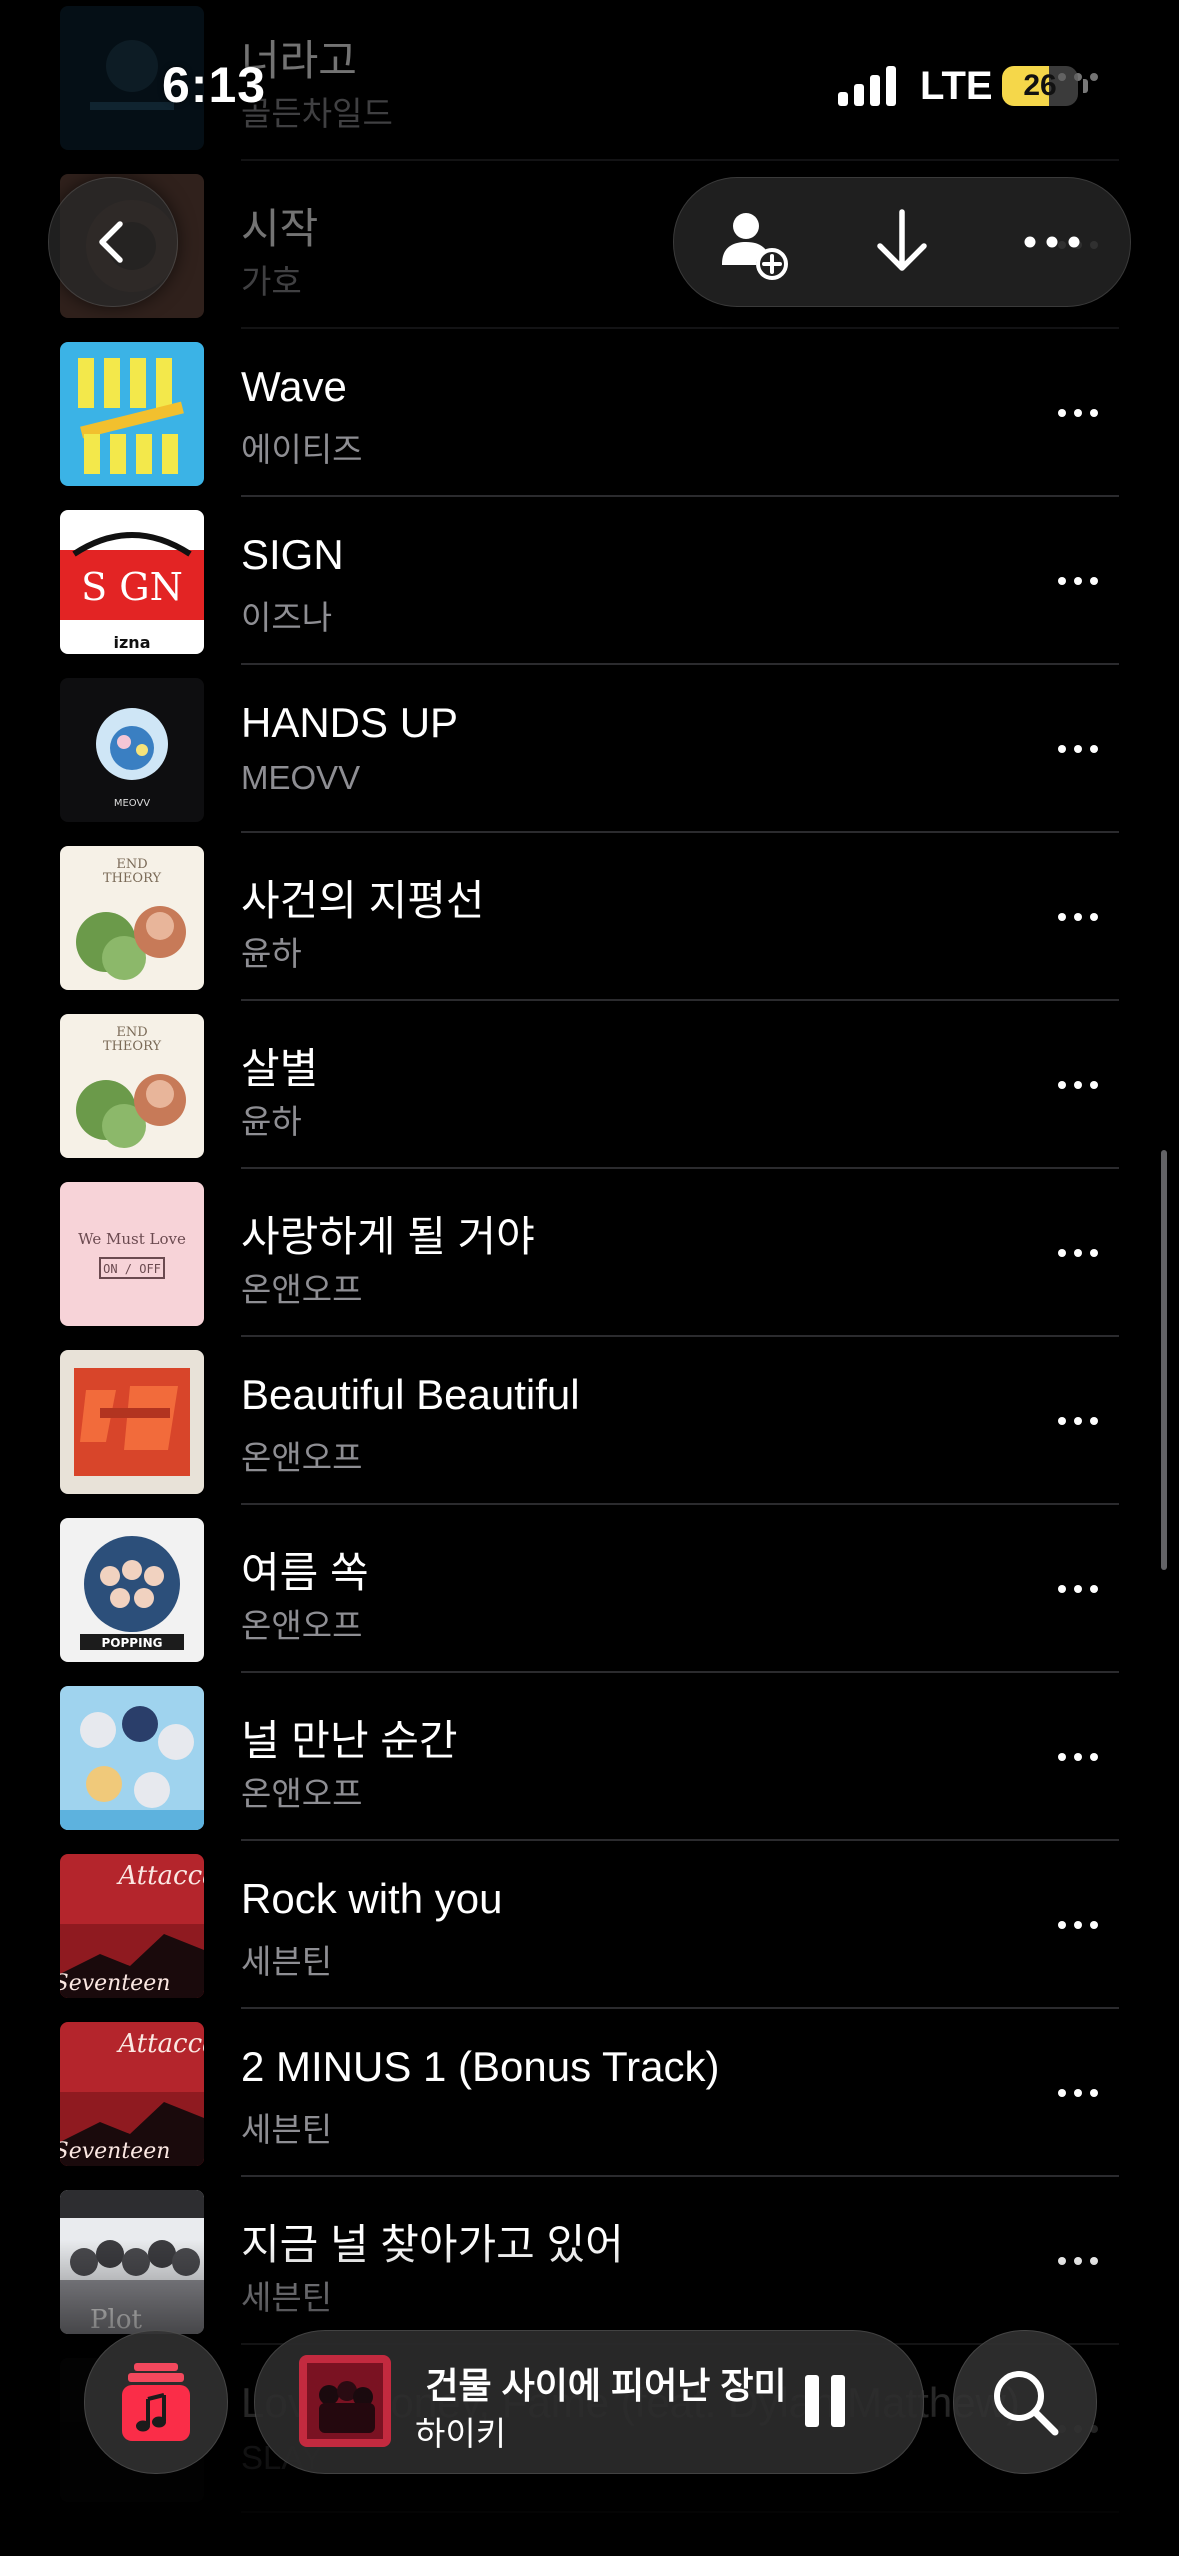 The height and width of the screenshot is (2556, 1179). What do you see at coordinates (461, 2433) in the screenshot?
I see `now-playing-artist: 하이키` at bounding box center [461, 2433].